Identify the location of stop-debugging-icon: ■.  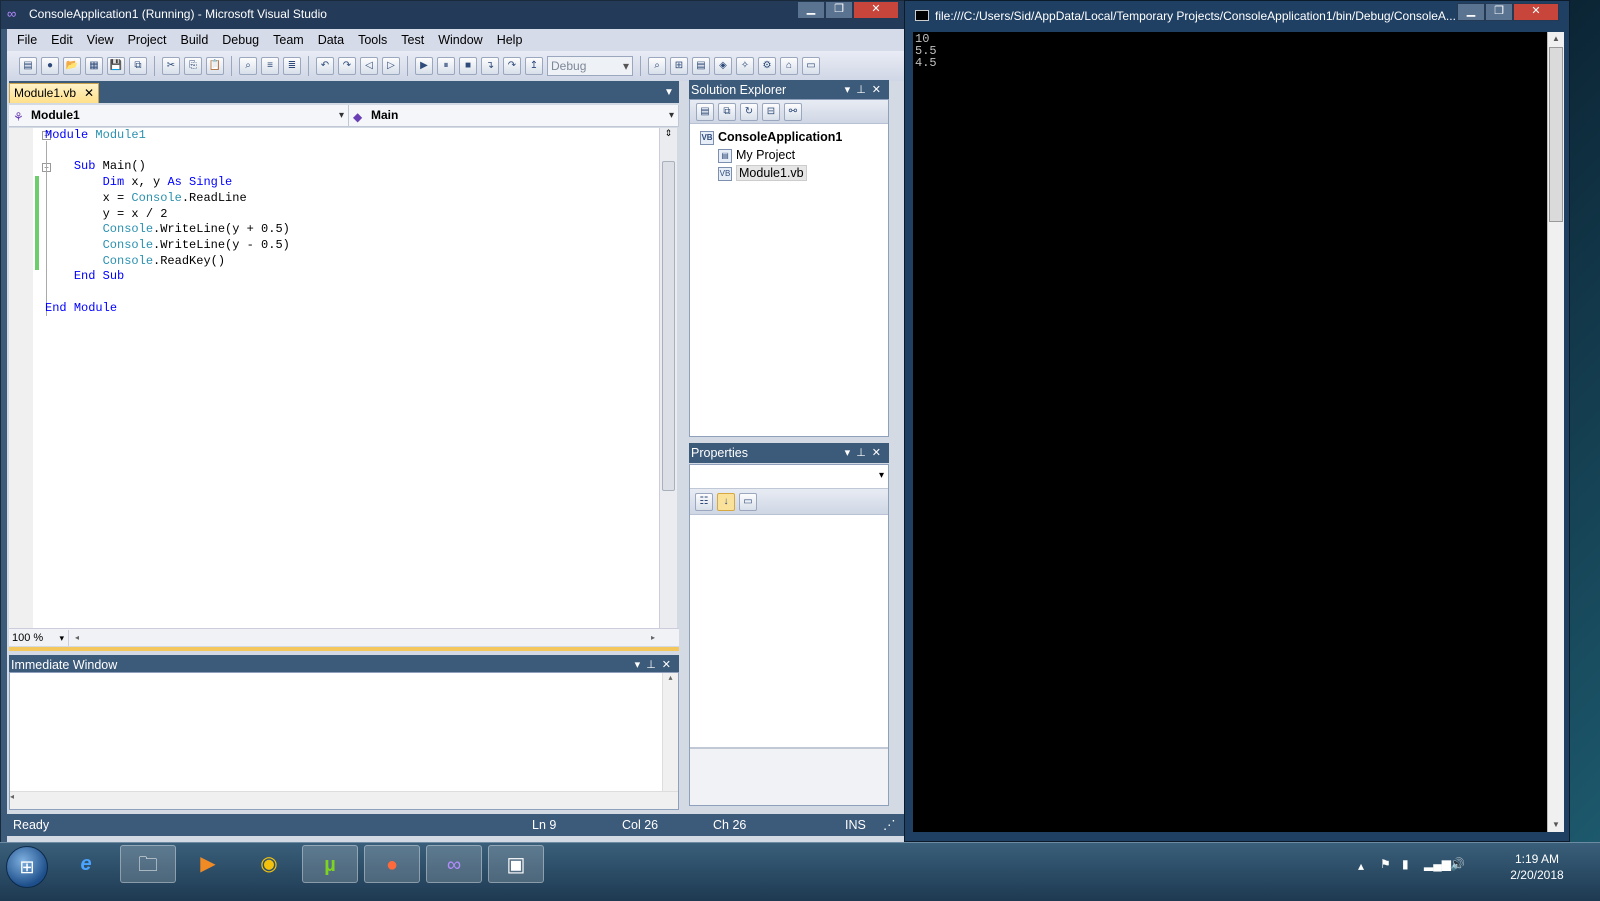
(468, 66).